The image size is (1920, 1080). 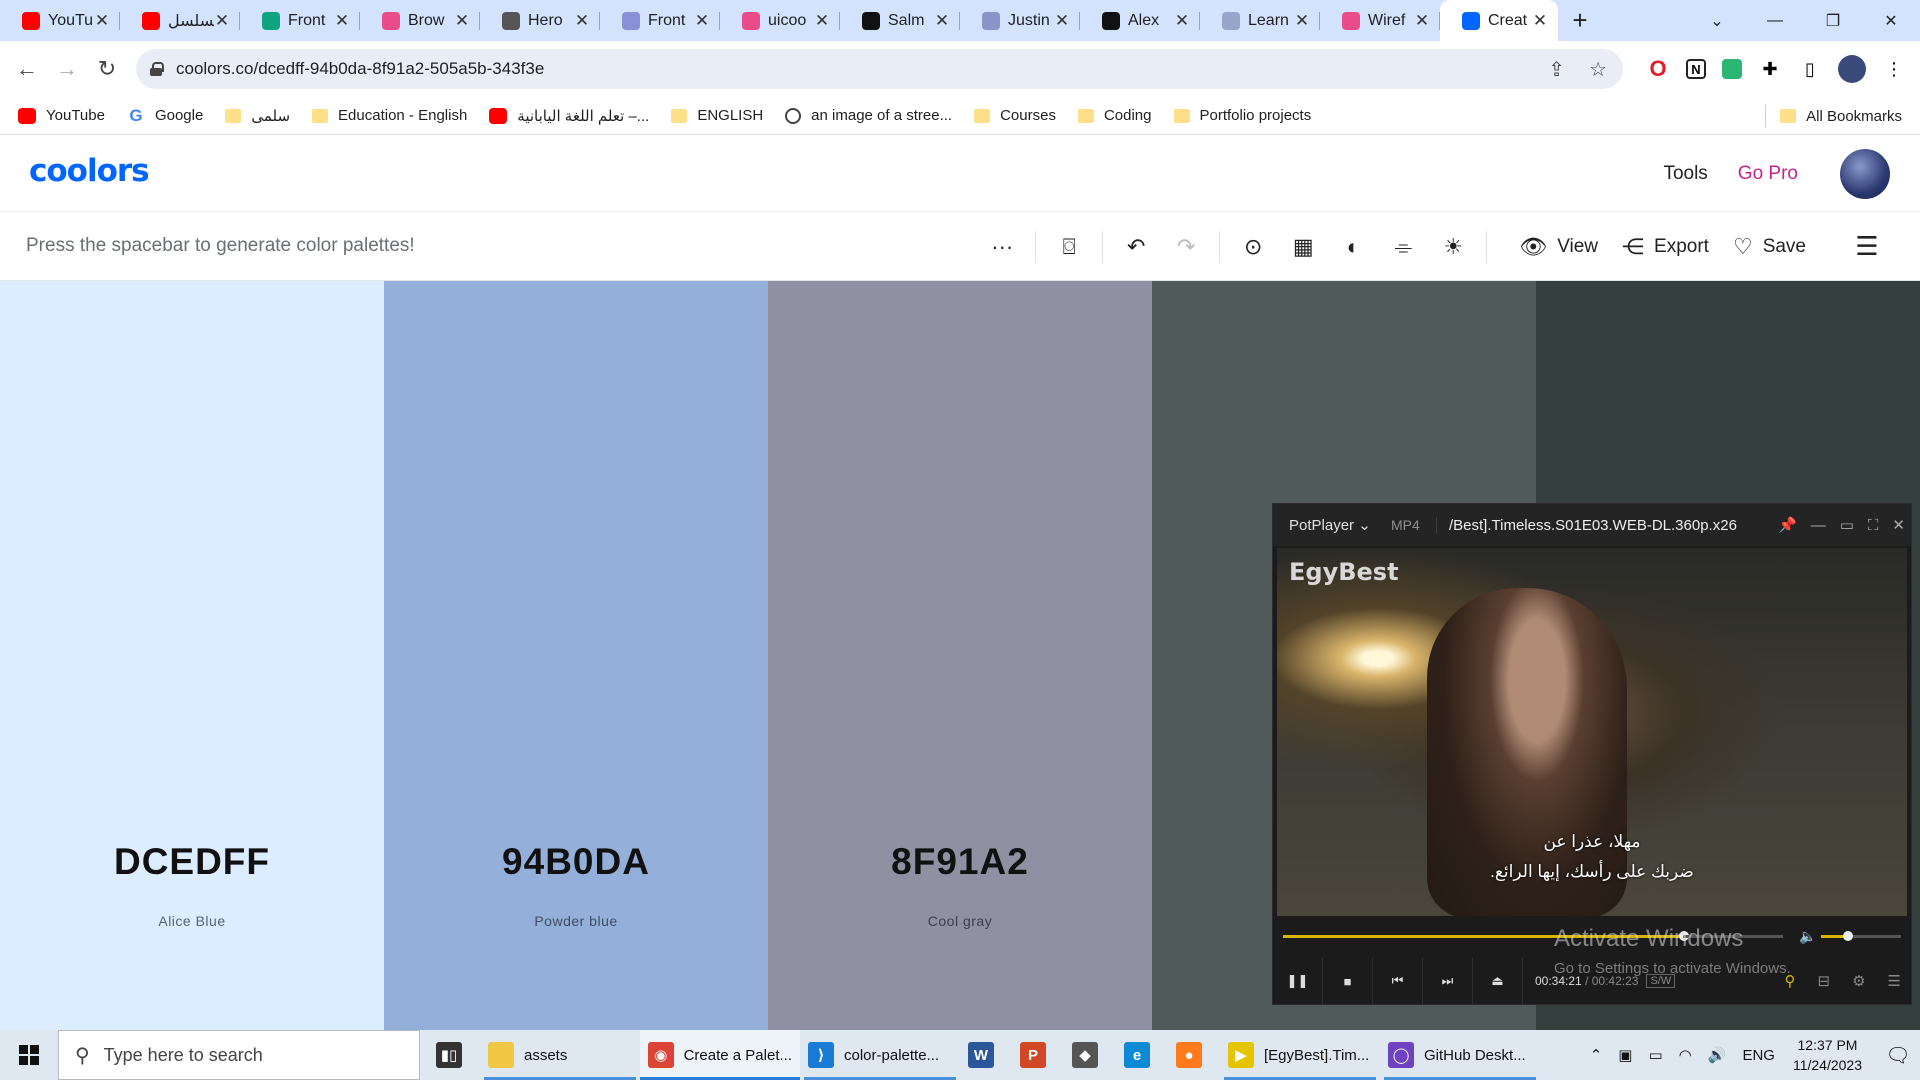 What do you see at coordinates (1348, 981) in the screenshot?
I see `stop-icon: ■` at bounding box center [1348, 981].